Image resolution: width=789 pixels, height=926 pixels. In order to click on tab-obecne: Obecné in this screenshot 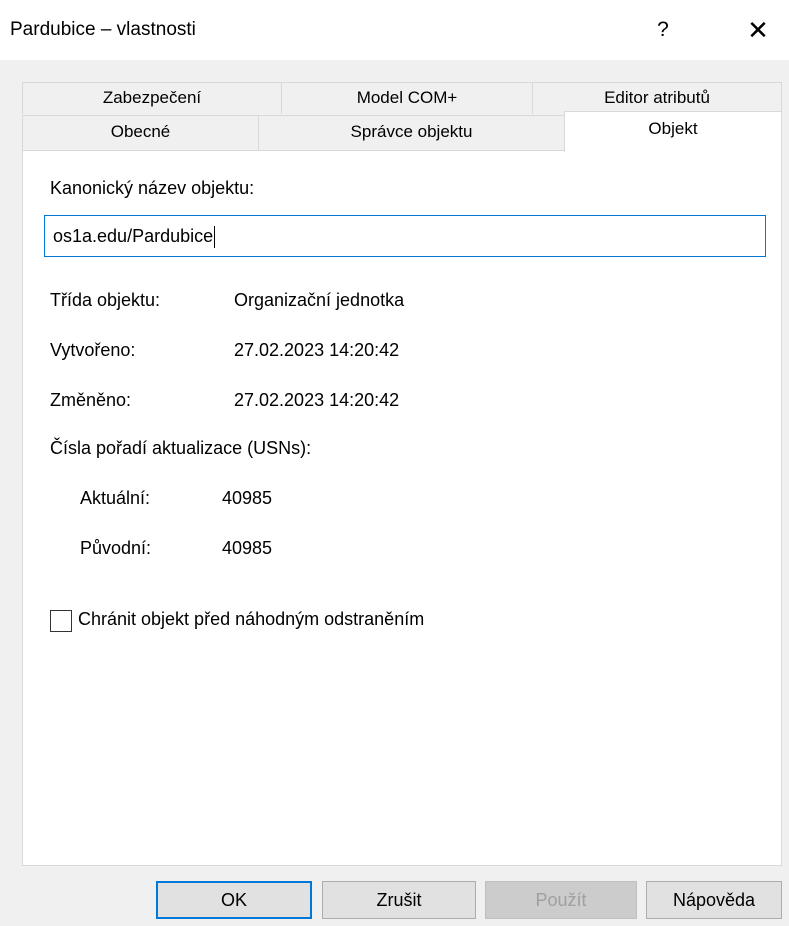, I will do `click(140, 133)`.